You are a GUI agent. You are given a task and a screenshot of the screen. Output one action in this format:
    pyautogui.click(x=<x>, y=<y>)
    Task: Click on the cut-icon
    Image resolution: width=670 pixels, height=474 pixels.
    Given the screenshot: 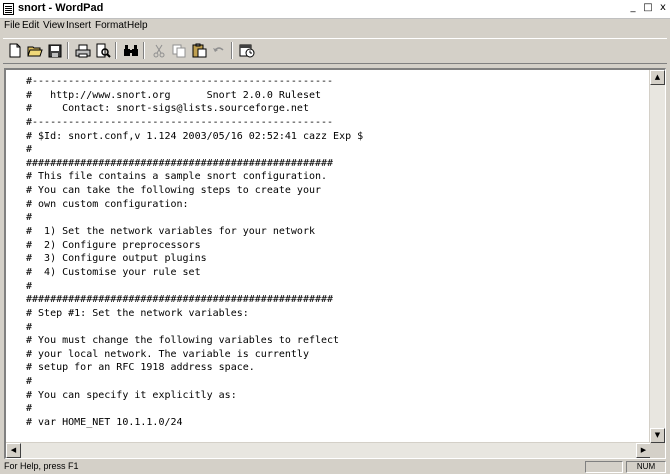 What is the action you would take?
    pyautogui.click(x=159, y=50)
    